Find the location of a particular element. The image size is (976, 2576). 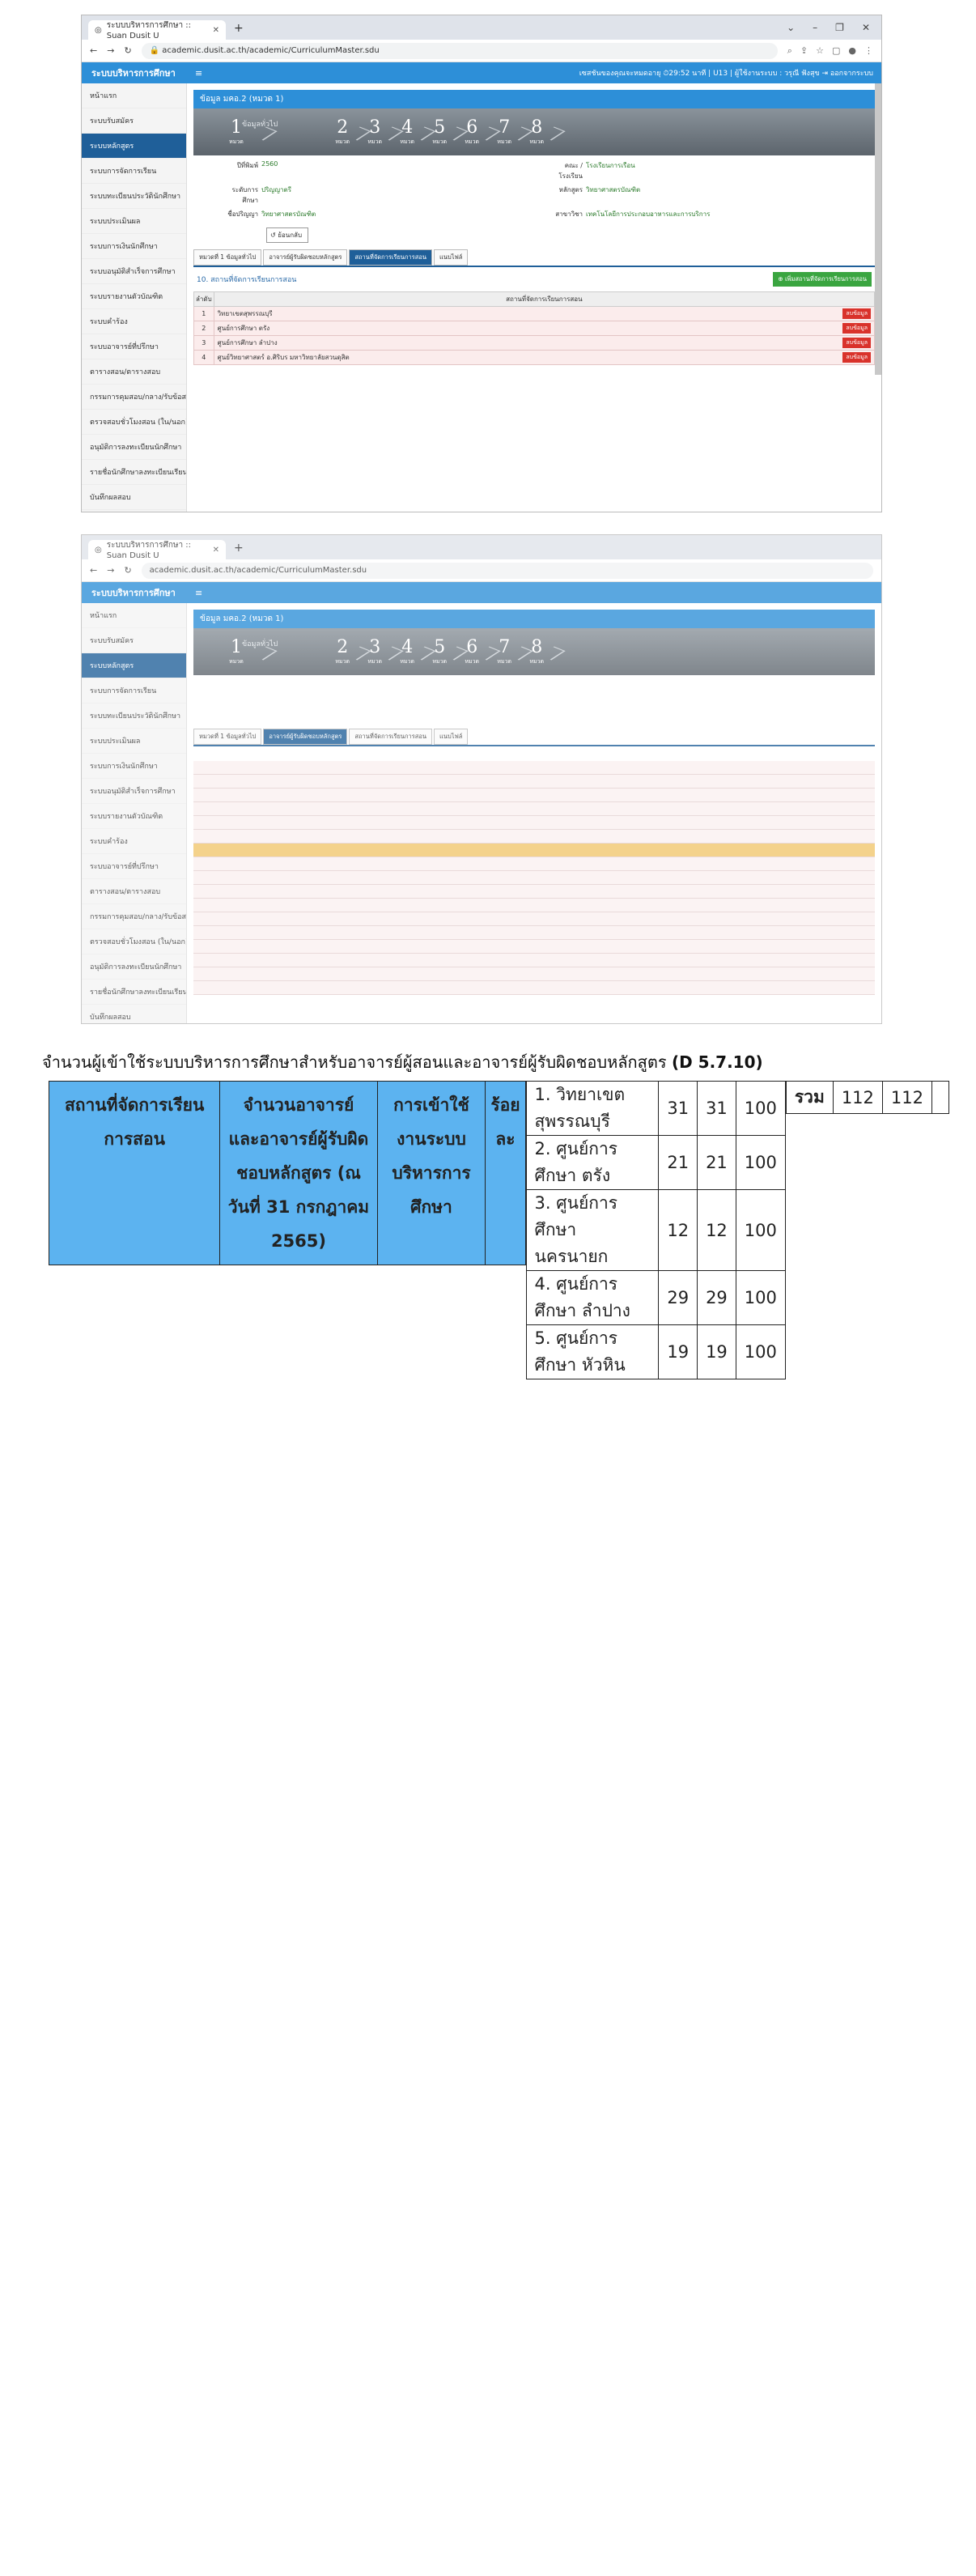

minimize-icon: – is located at coordinates (815, 28).